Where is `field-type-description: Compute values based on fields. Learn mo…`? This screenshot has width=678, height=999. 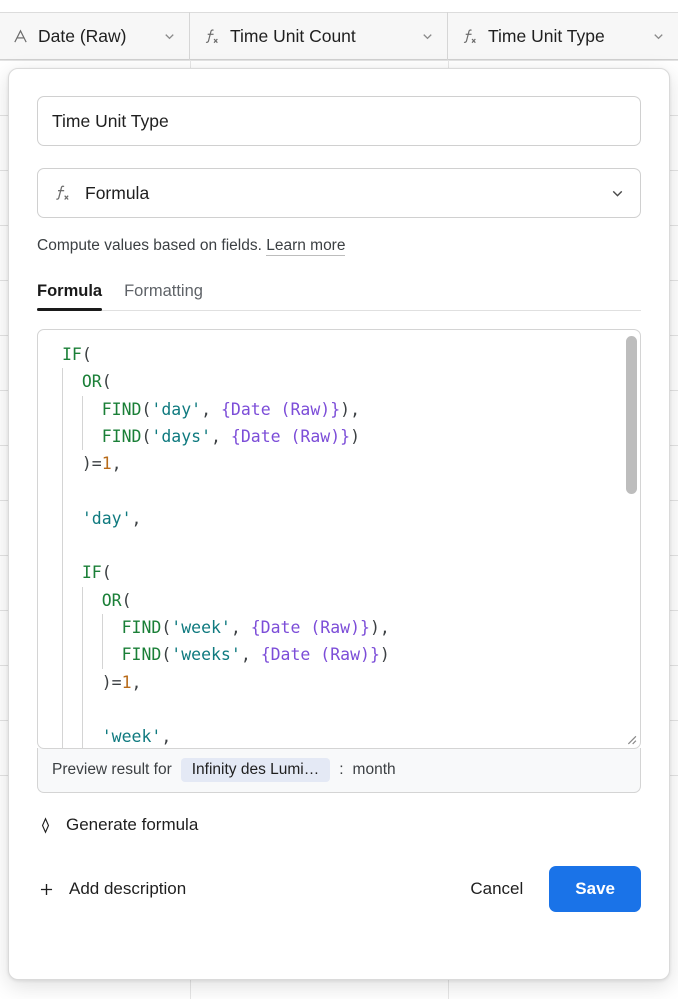
field-type-description: Compute values based on fields. Learn mo… is located at coordinates (339, 246).